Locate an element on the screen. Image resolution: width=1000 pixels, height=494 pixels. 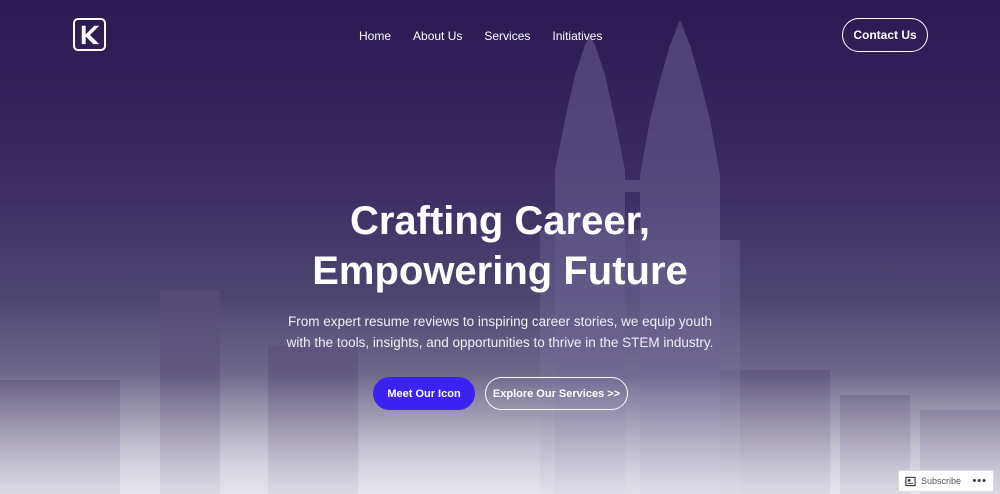
subscribe-button: Subscribe is located at coordinates (941, 481).